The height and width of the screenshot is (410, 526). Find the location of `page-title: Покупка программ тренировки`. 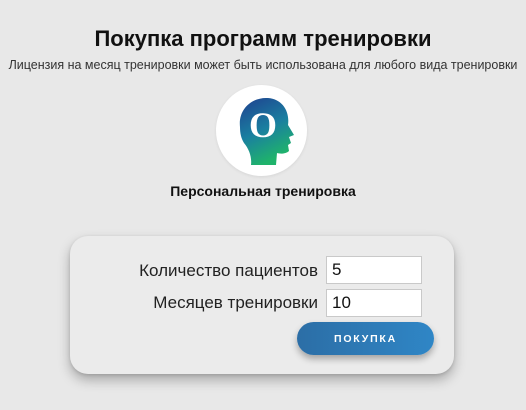

page-title: Покупка программ тренировки is located at coordinates (263, 38).